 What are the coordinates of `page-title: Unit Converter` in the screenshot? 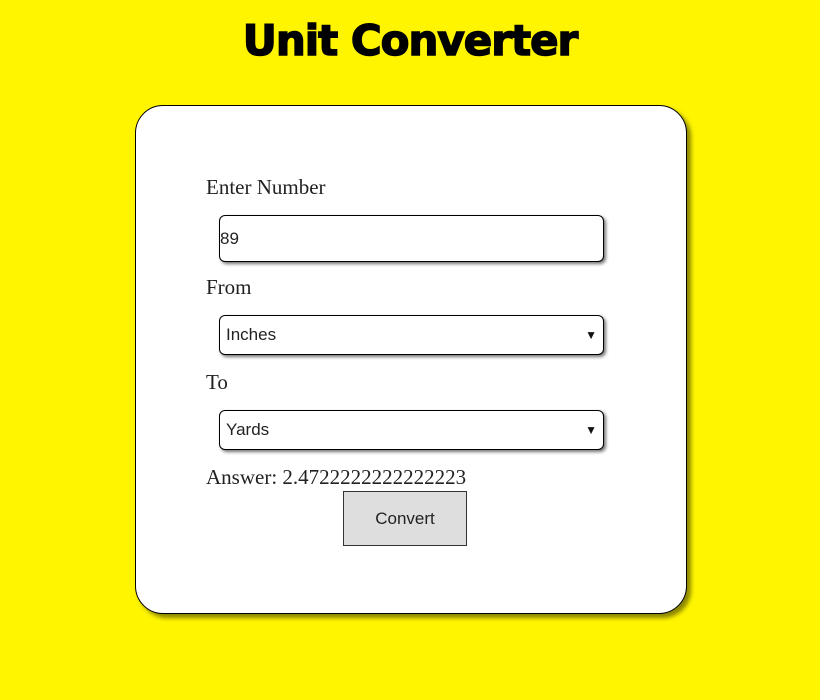 It's located at (410, 40).